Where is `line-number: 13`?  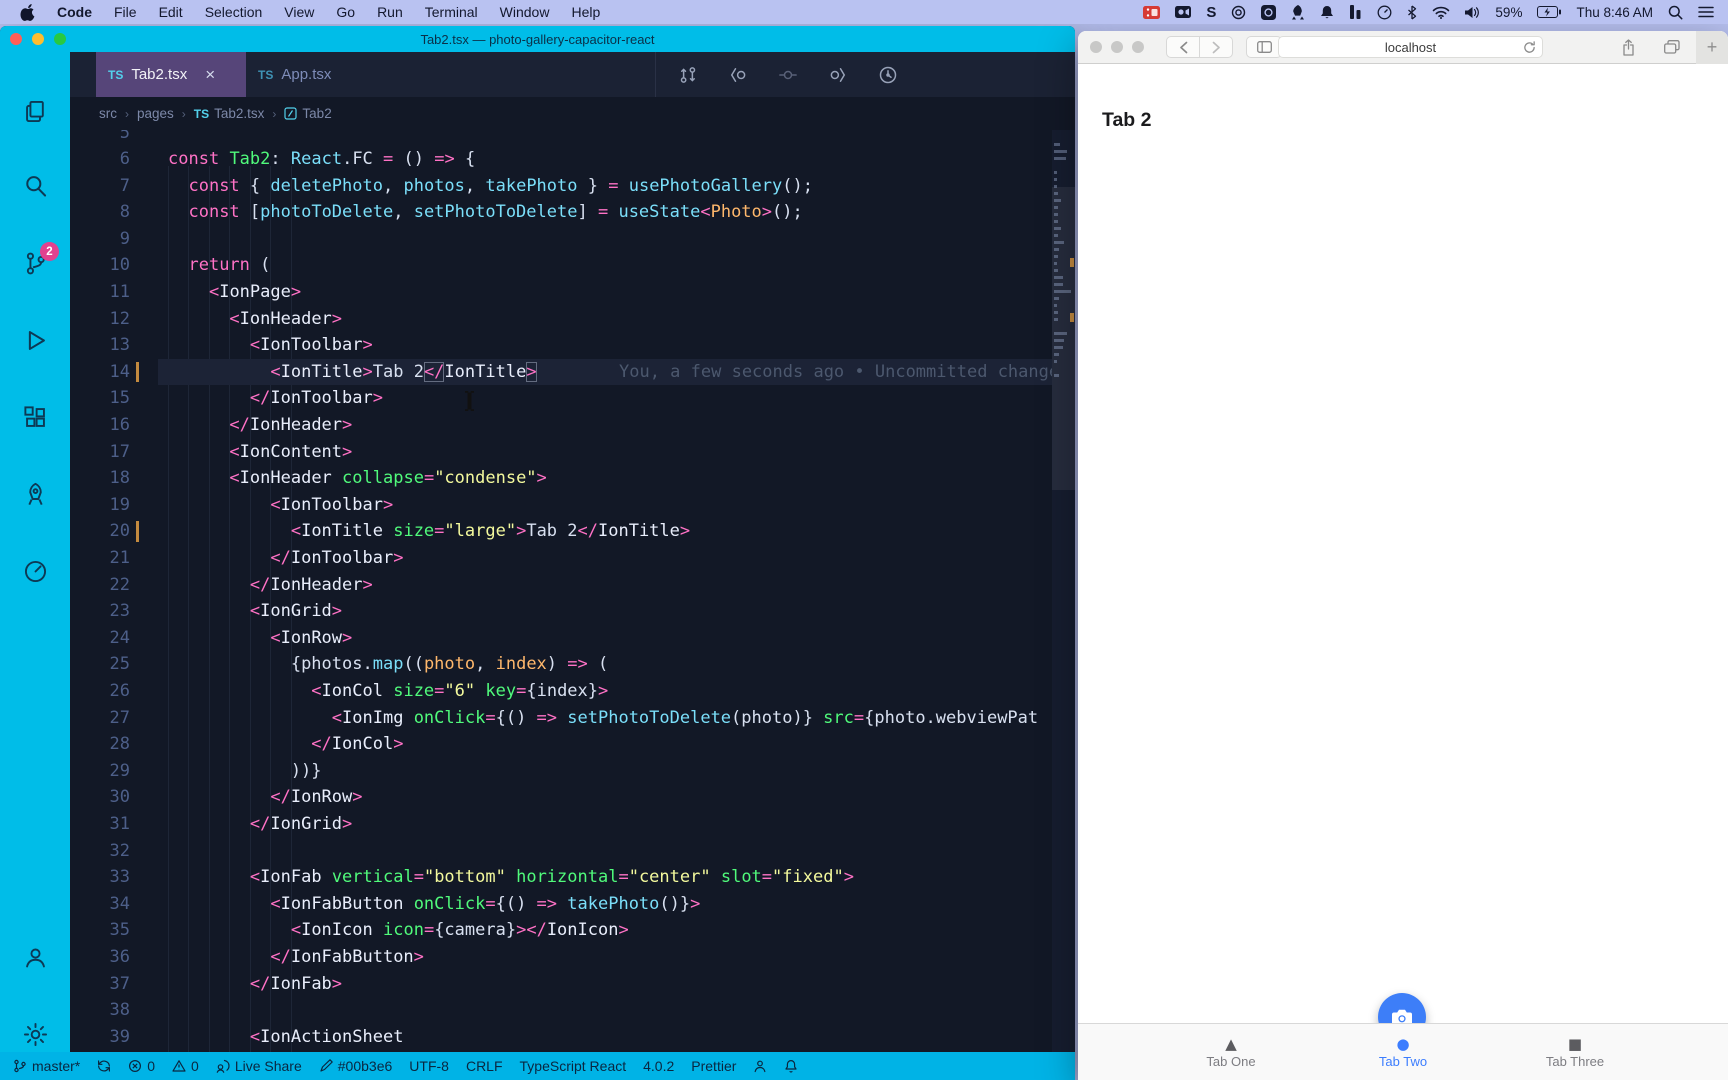
line-number: 13 is located at coordinates (100, 345).